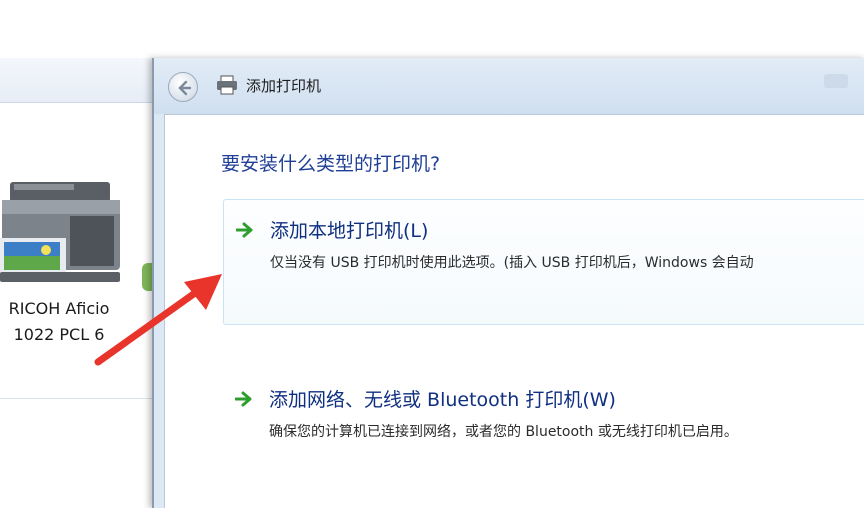 The image size is (864, 508). Describe the element at coordinates (331, 164) in the screenshot. I see `page-heading: 要安装什么类型的打印机?` at that location.